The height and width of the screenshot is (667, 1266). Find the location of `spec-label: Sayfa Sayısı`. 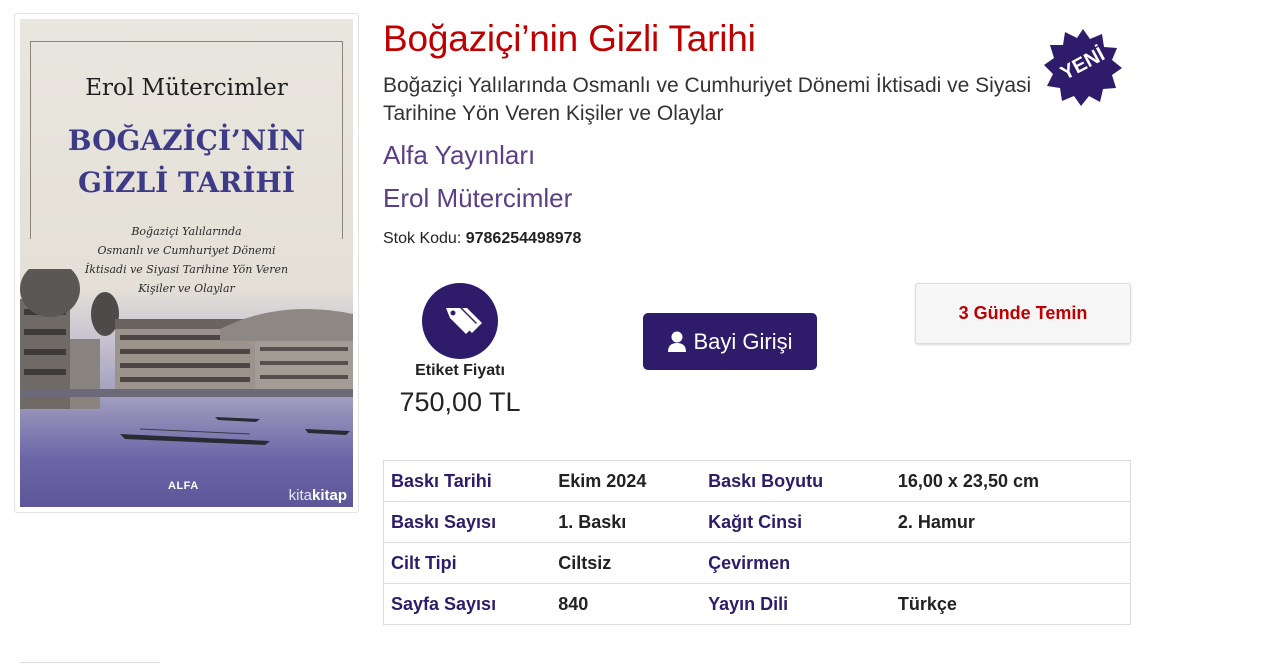

spec-label: Sayfa Sayısı is located at coordinates (467, 604).